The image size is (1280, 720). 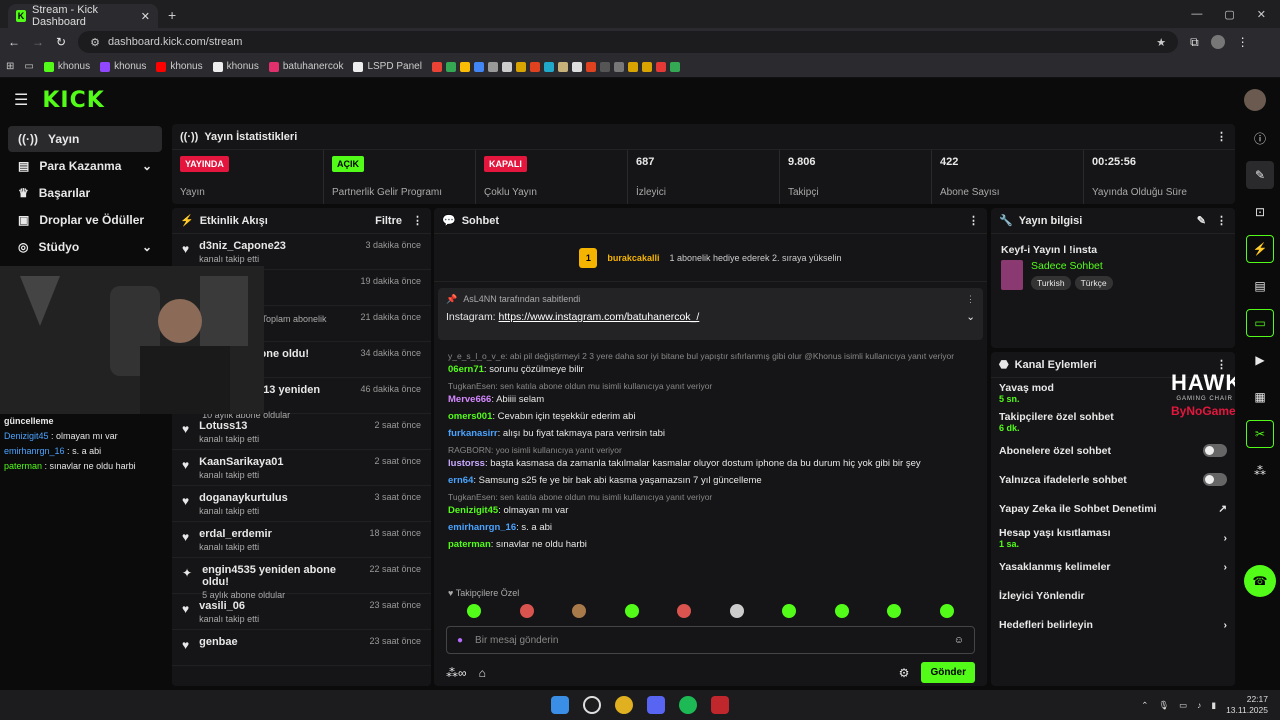 What do you see at coordinates (1260, 581) in the screenshot?
I see `support-headset-icon: ☎` at bounding box center [1260, 581].